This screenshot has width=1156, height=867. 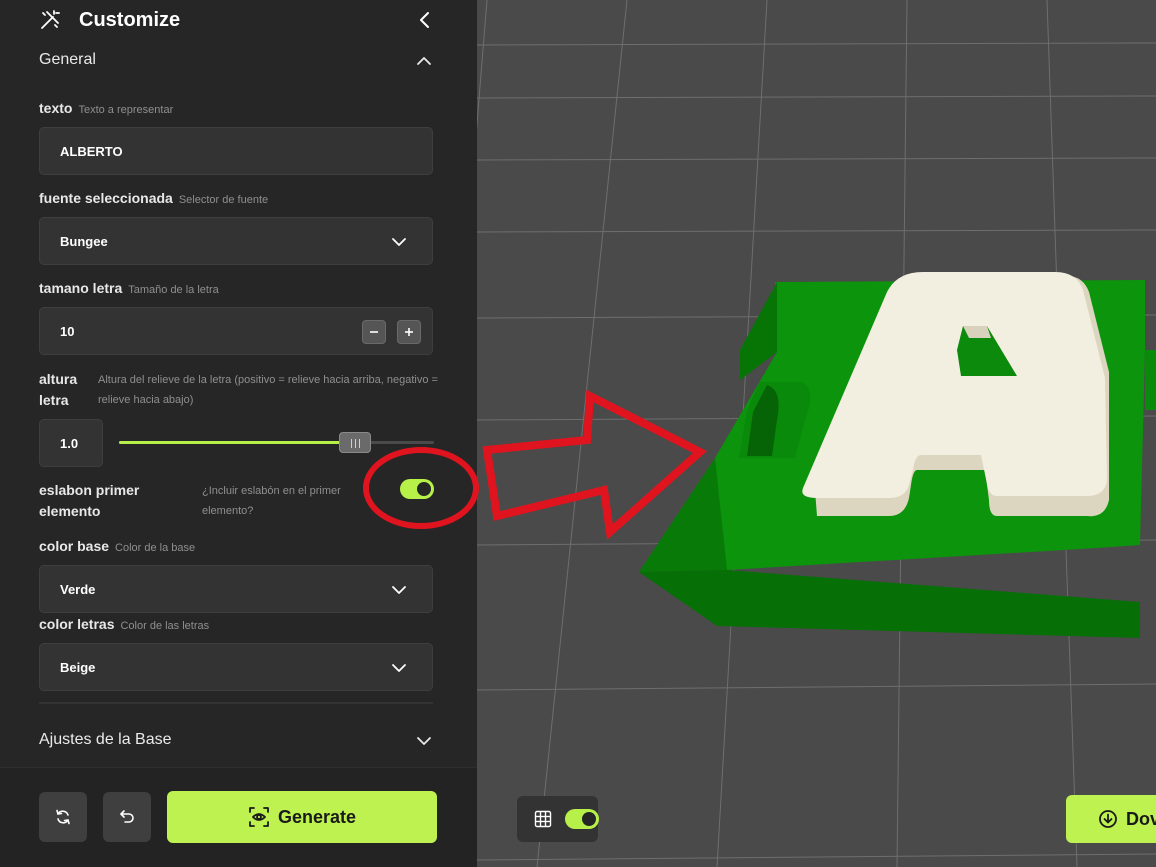 What do you see at coordinates (105, 739) in the screenshot?
I see `section-base-settings-label: Ajustes de la Base` at bounding box center [105, 739].